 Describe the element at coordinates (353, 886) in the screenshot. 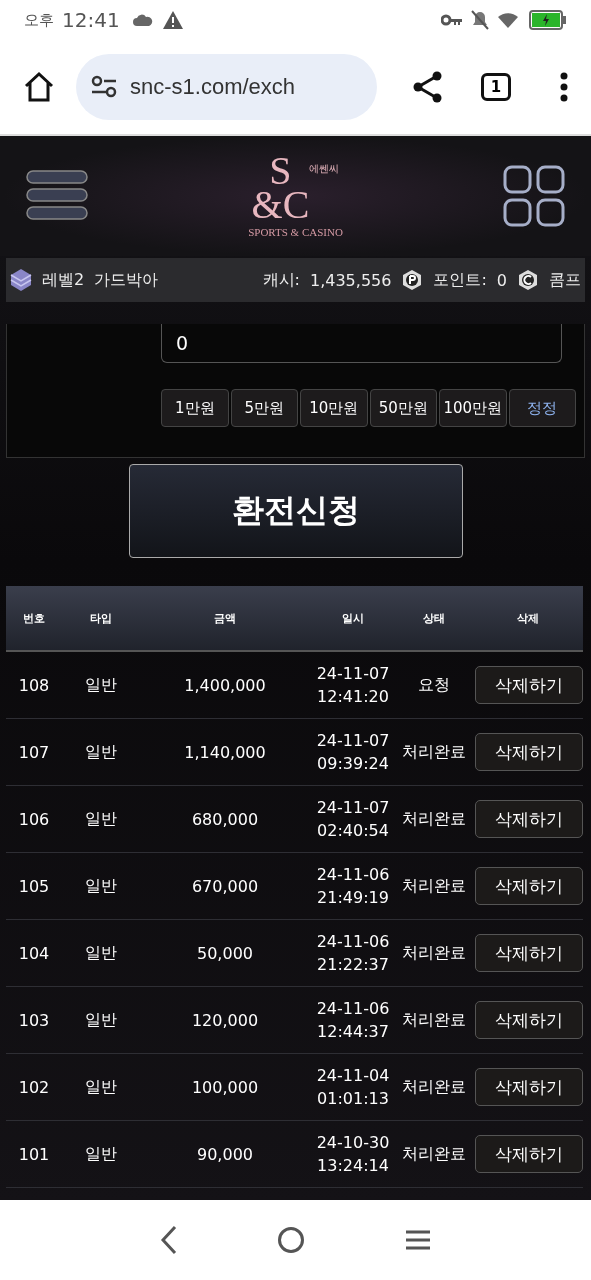

I see `table-cell-text: 24-11-06 21:49:19` at that location.